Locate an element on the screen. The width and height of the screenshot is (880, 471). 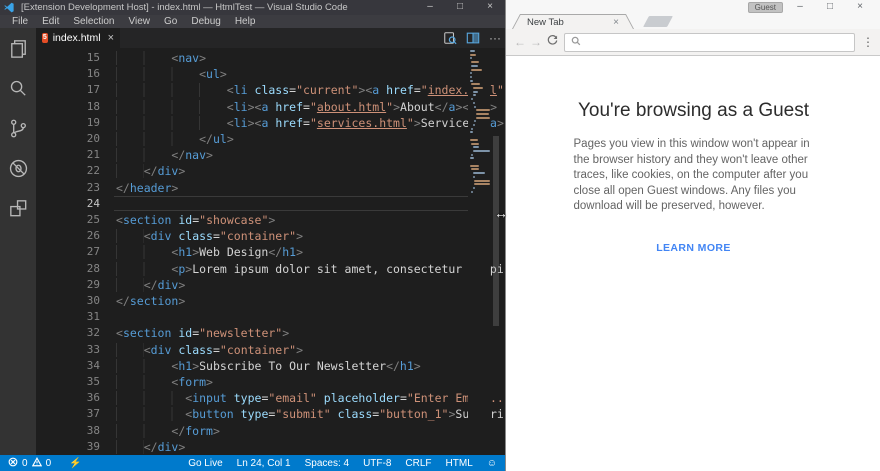
code-line-21: 21 </nav> is located at coordinates (270, 155).